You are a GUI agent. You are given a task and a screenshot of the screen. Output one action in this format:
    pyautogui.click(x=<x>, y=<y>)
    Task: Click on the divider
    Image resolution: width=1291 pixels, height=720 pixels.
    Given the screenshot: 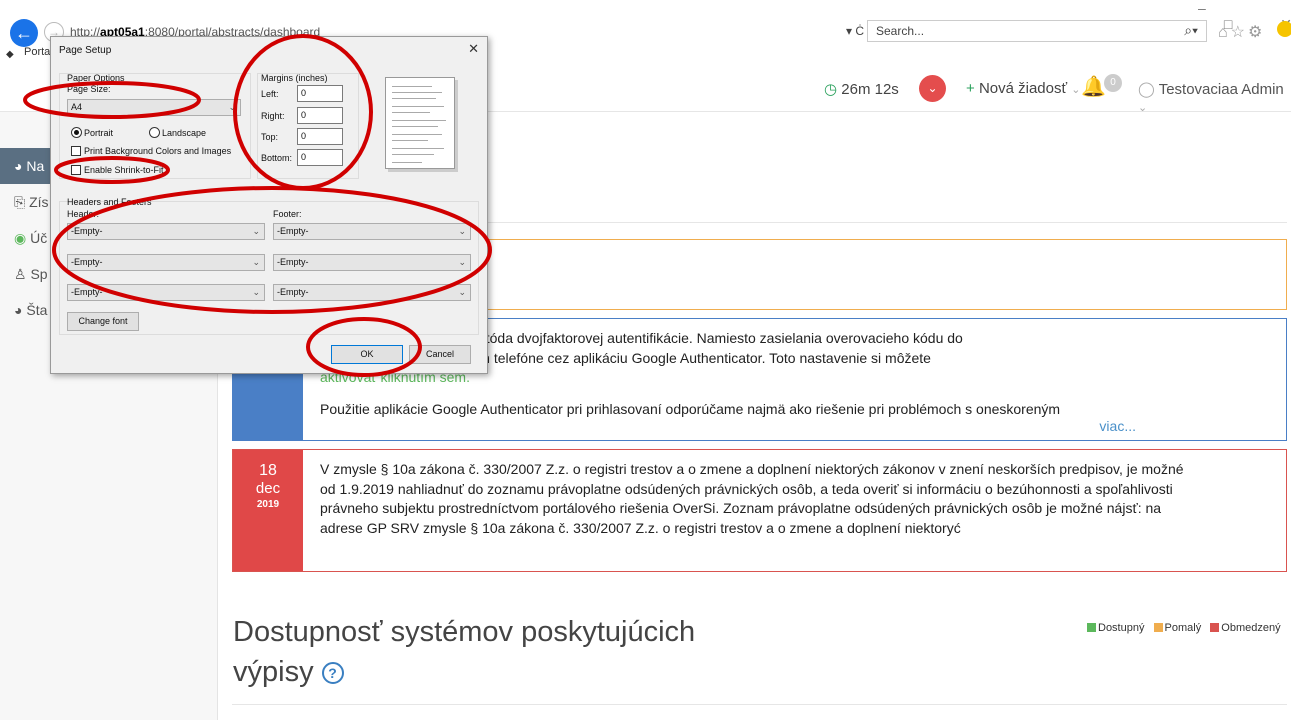 What is the action you would take?
    pyautogui.click(x=759, y=704)
    